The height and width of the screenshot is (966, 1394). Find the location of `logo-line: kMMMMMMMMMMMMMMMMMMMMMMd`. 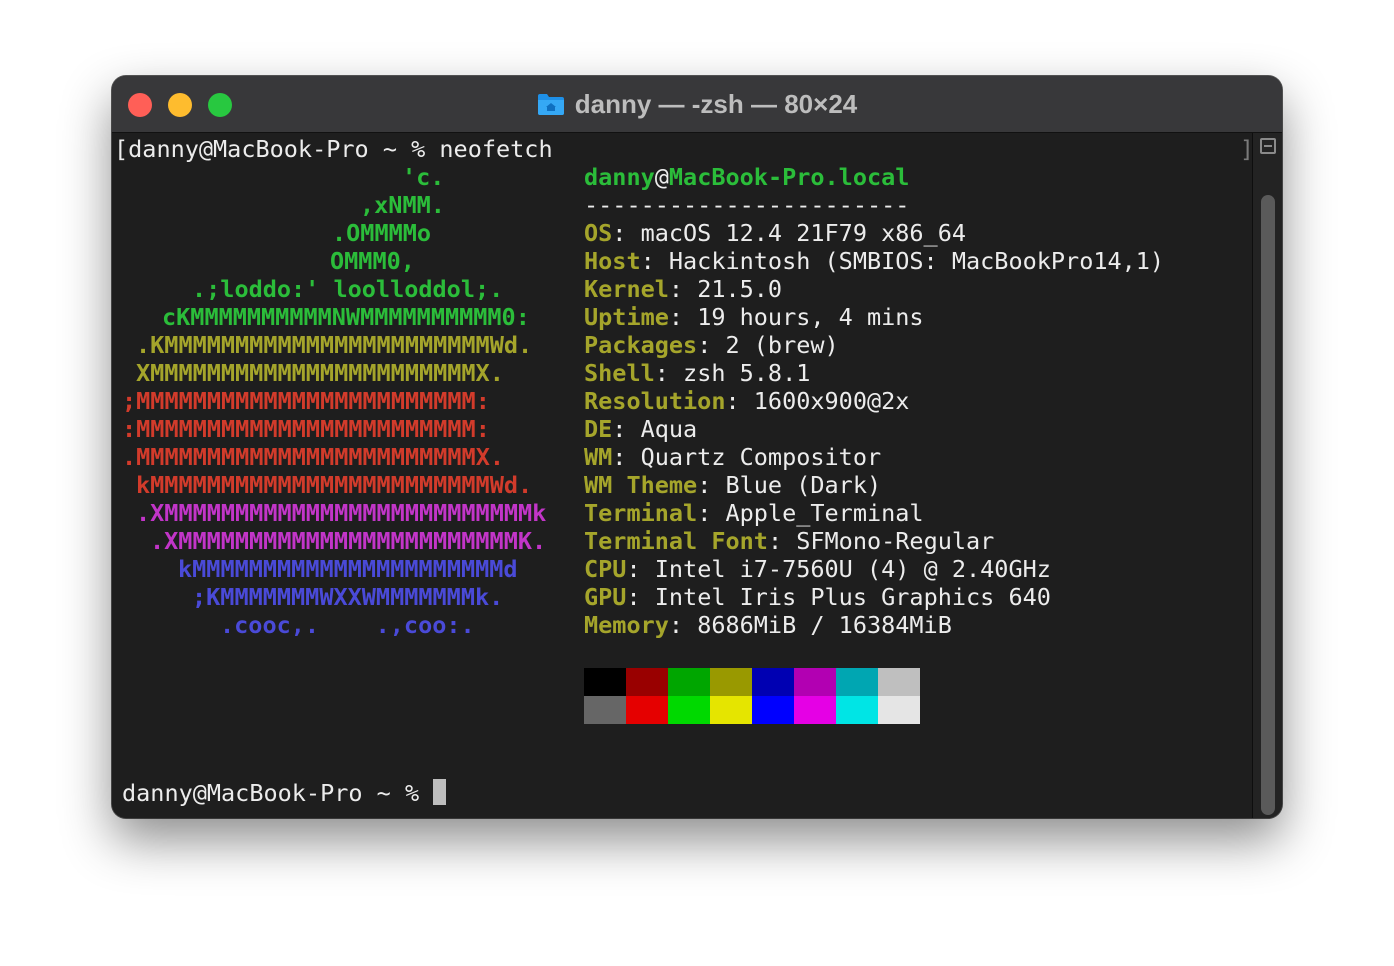

logo-line: kMMMMMMMMMMMMMMMMMMMMMMd is located at coordinates (348, 569).